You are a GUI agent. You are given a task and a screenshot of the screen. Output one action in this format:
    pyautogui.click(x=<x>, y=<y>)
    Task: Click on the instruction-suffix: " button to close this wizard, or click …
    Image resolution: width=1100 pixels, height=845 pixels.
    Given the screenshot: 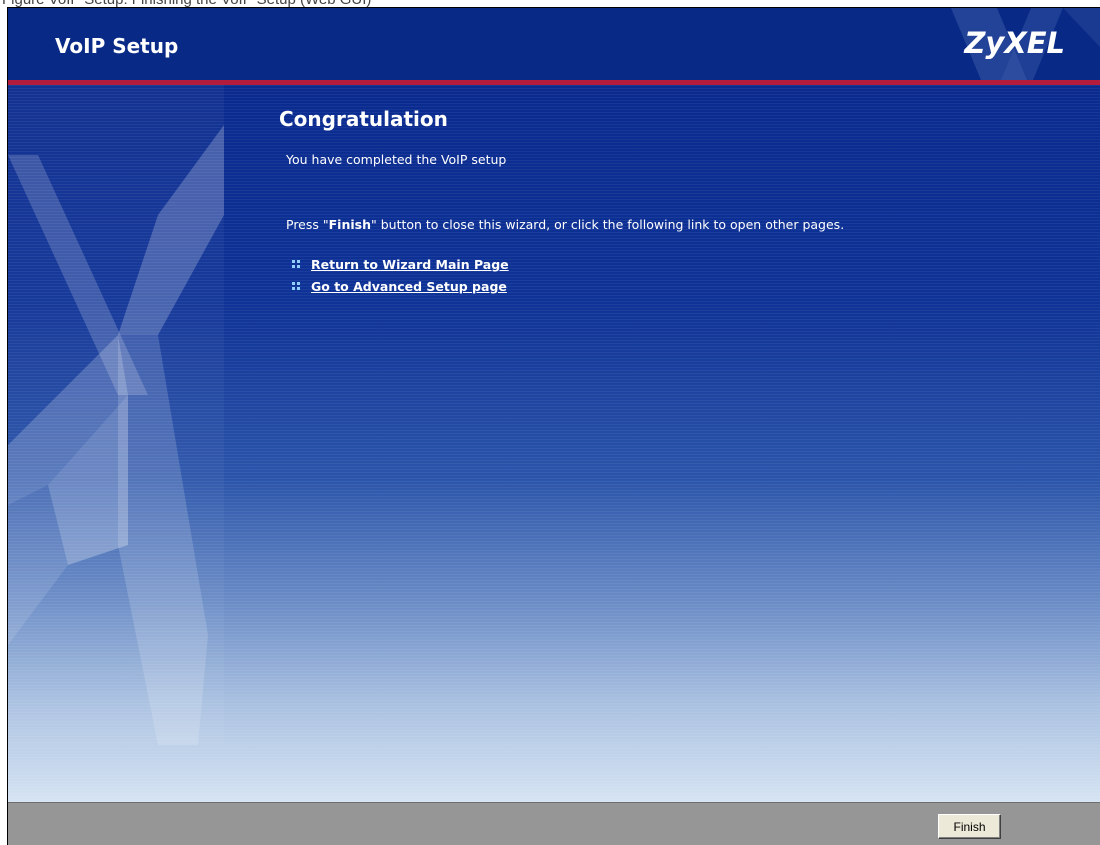 What is the action you would take?
    pyautogui.click(x=607, y=224)
    